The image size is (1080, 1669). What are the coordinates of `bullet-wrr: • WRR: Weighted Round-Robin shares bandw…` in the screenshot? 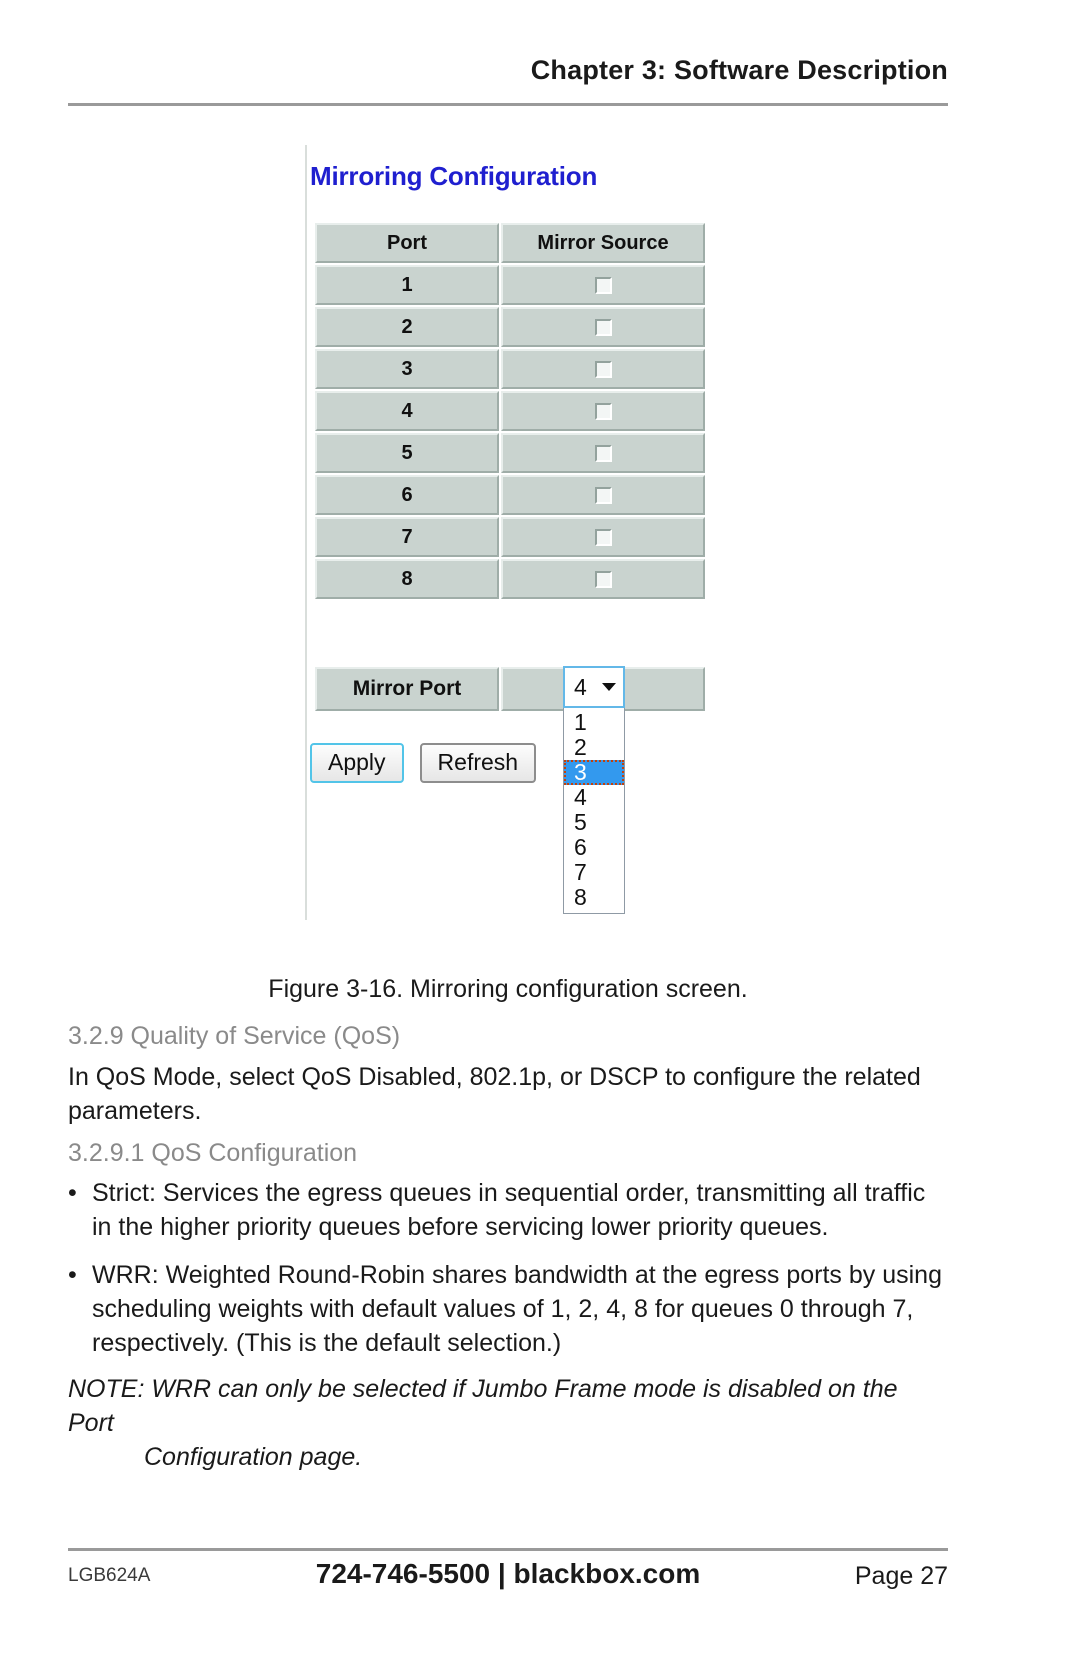 It's located at (508, 1309).